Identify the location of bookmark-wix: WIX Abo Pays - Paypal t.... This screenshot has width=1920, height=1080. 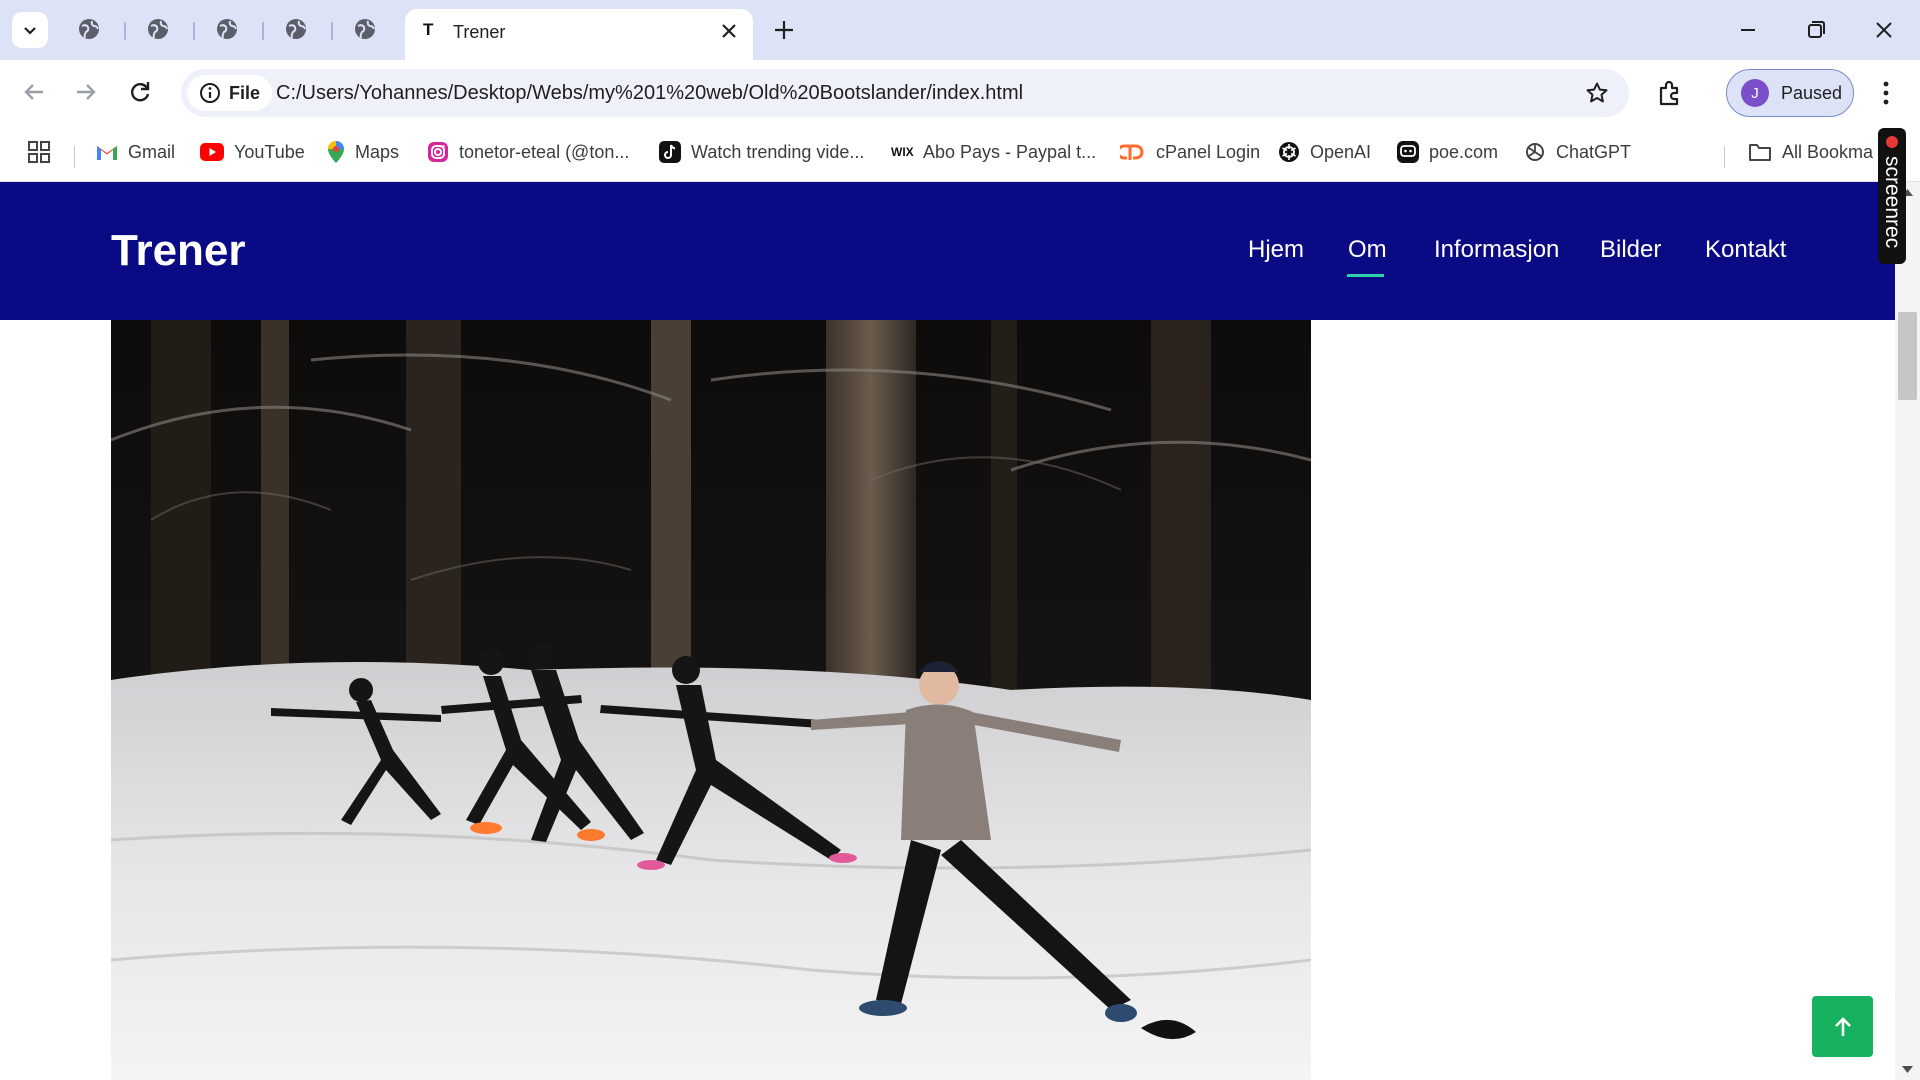
(993, 152).